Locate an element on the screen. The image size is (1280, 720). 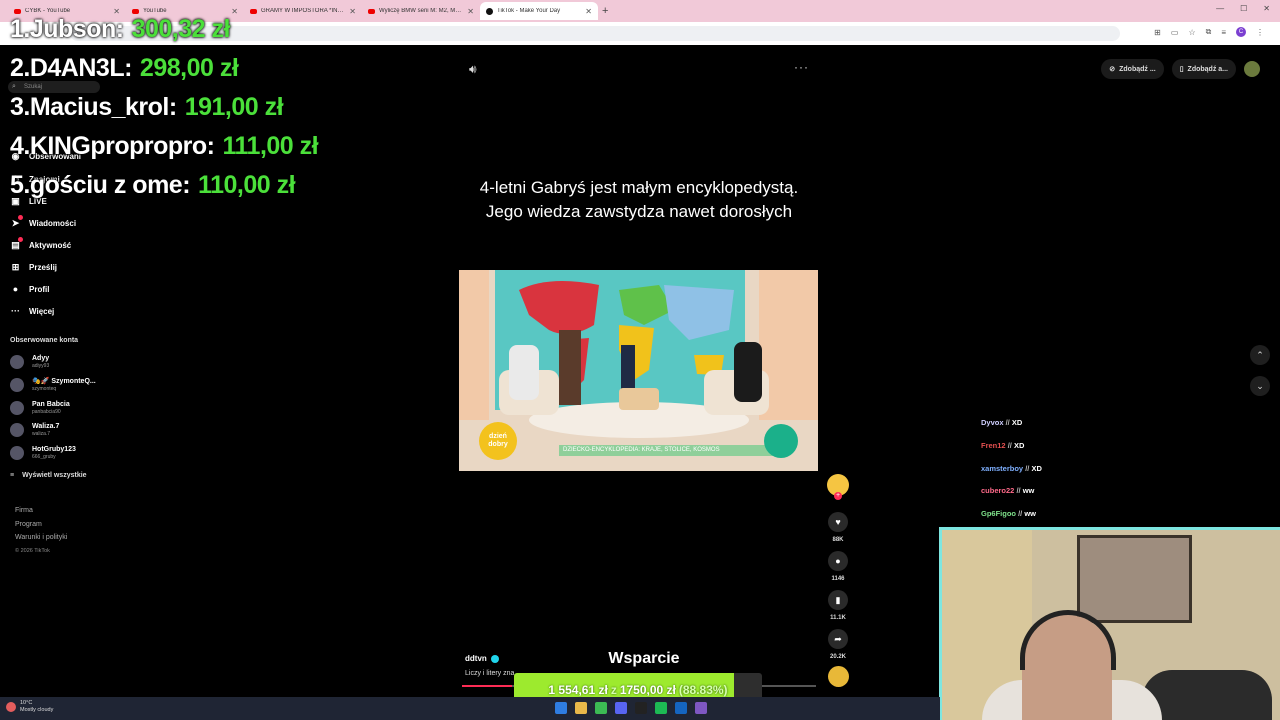
notification-badge is located at coordinates (20, 239).